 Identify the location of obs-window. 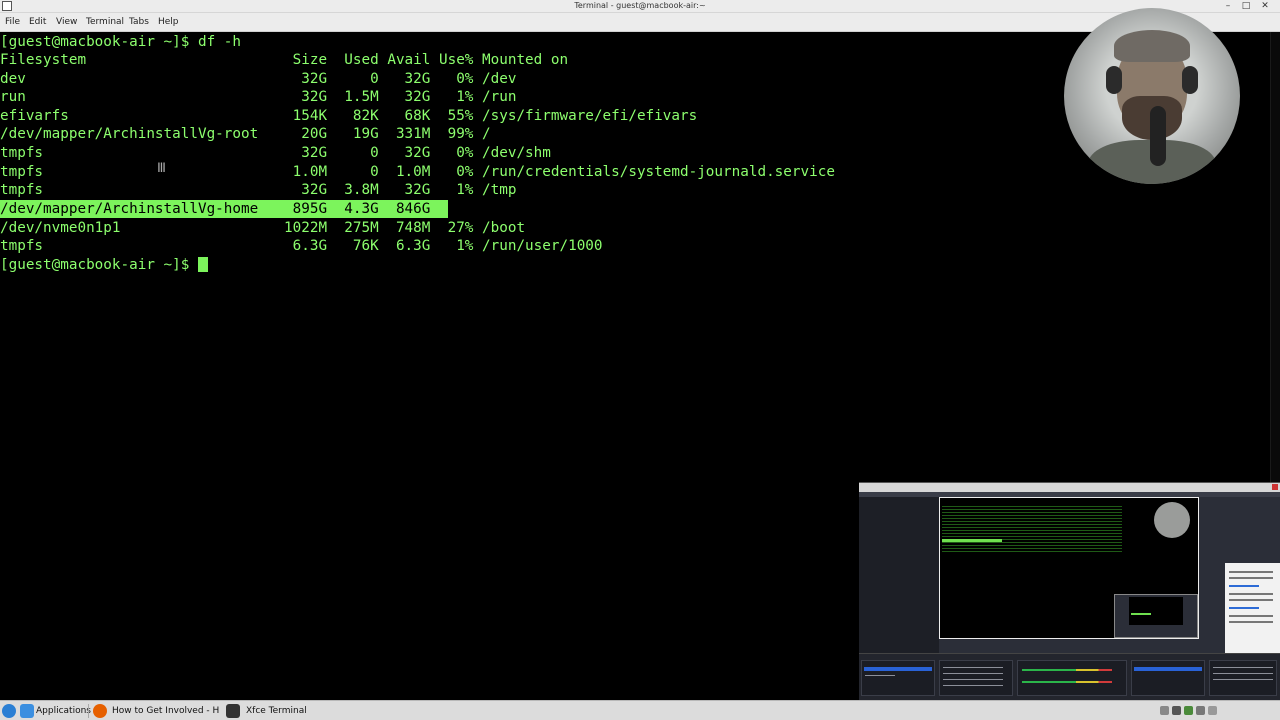
(1069, 592).